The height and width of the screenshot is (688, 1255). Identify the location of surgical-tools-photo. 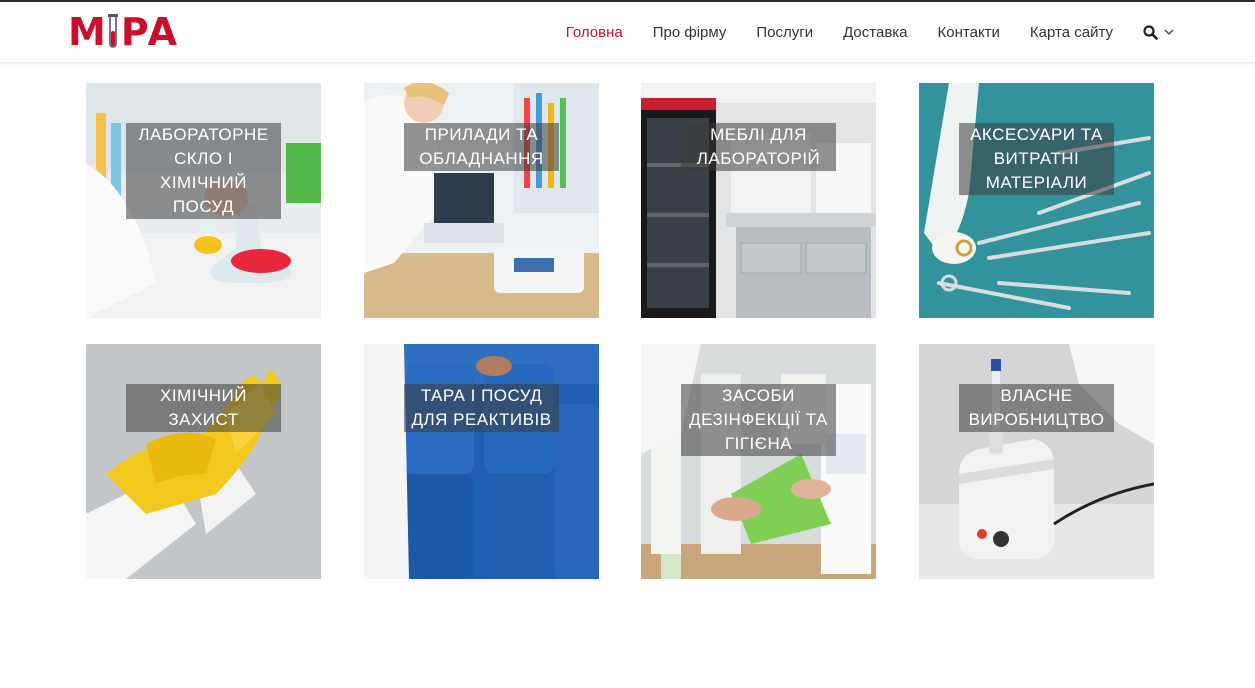
(1036, 200).